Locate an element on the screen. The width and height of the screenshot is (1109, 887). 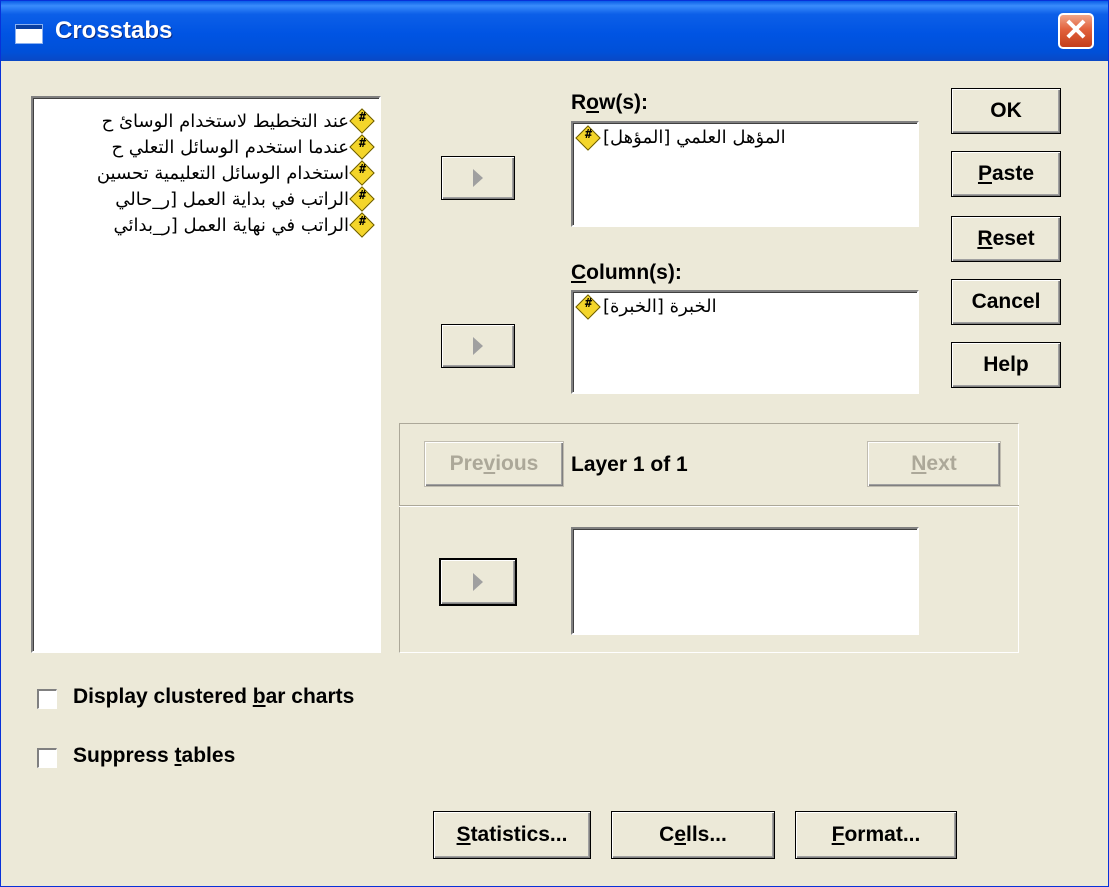
close-icon: ✕ is located at coordinates (1076, 30).